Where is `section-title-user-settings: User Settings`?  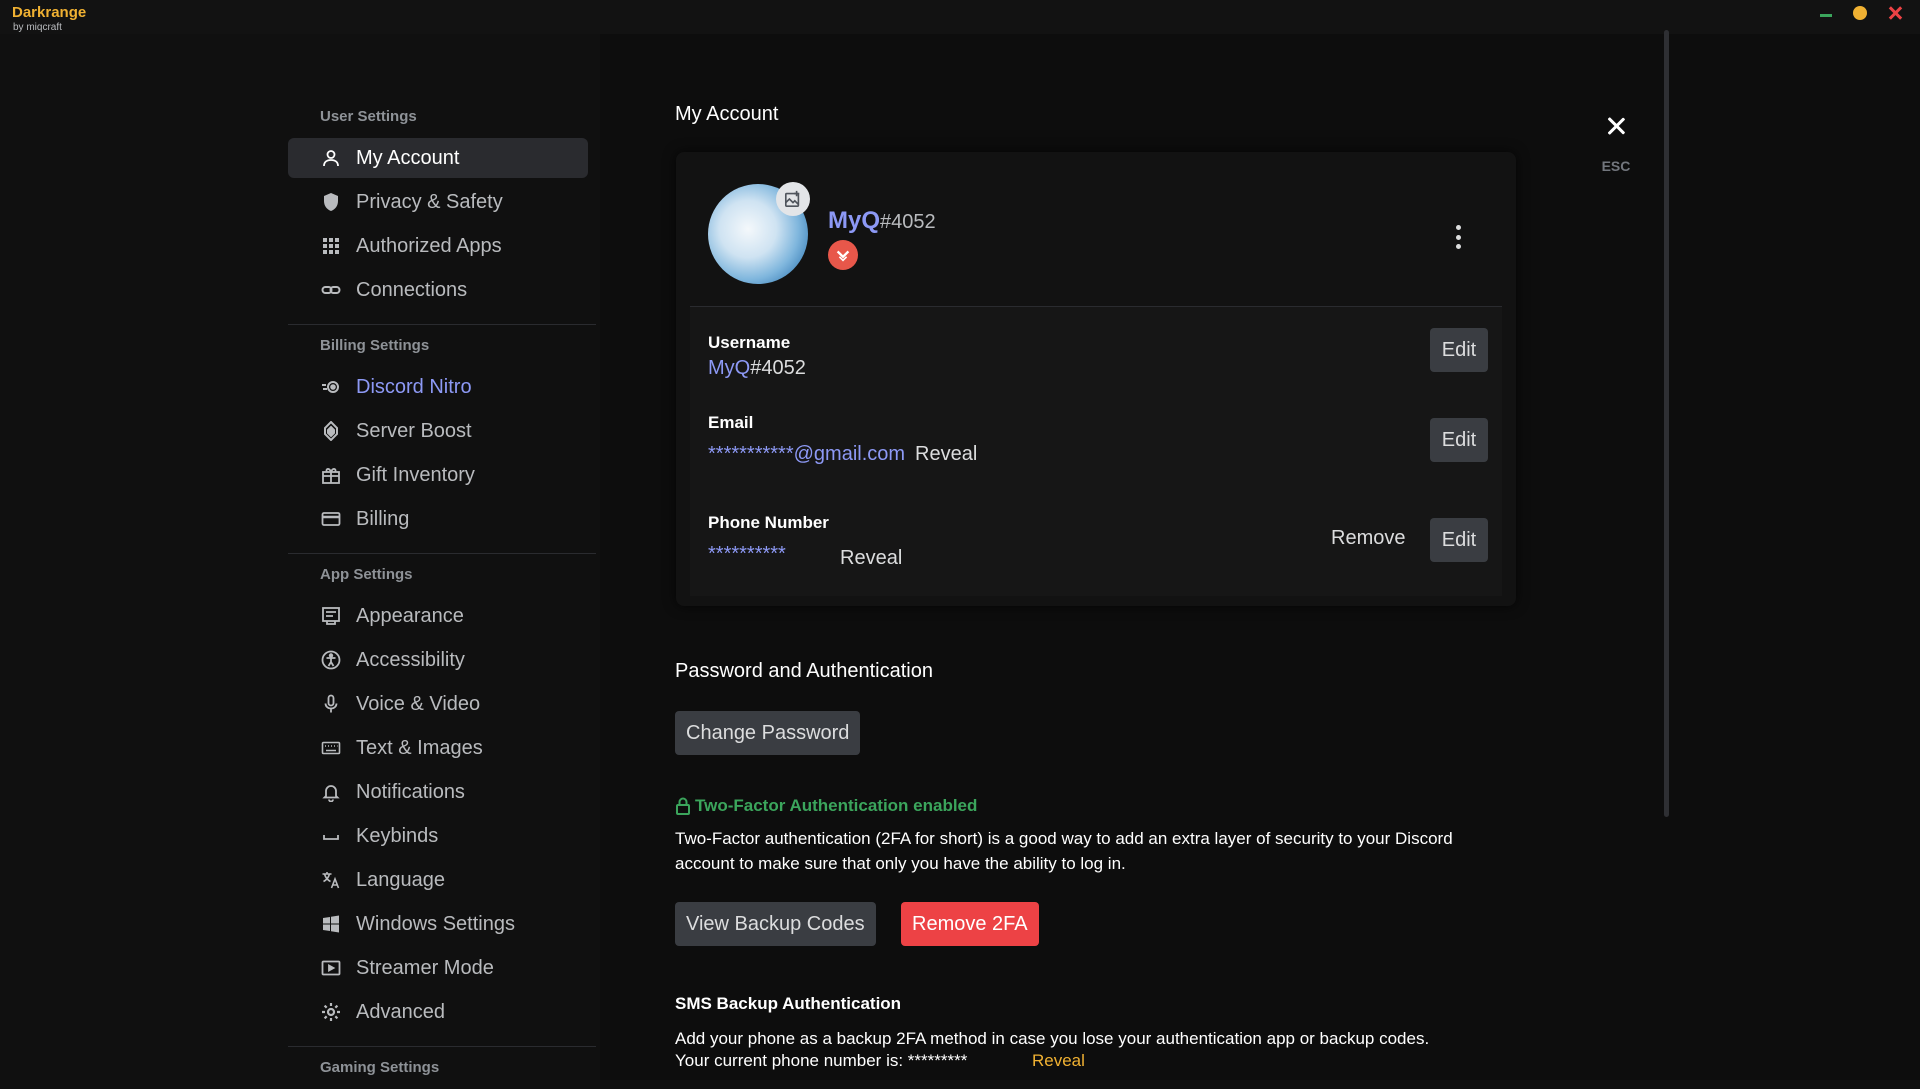 section-title-user-settings: User Settings is located at coordinates (368, 116).